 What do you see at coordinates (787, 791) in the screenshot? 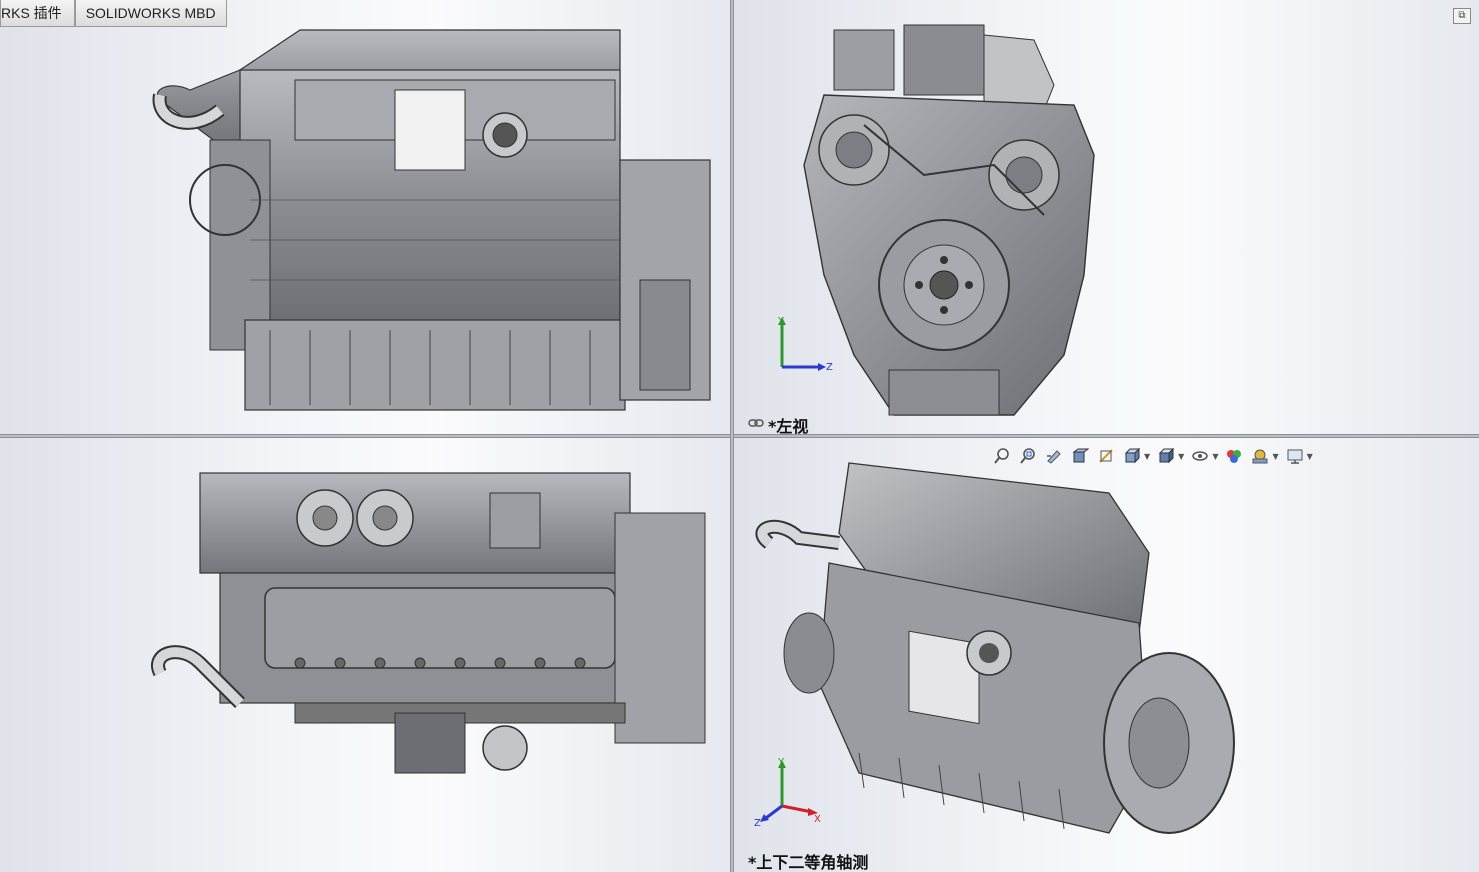
I see `coordinate-triad: Y X Z` at bounding box center [787, 791].